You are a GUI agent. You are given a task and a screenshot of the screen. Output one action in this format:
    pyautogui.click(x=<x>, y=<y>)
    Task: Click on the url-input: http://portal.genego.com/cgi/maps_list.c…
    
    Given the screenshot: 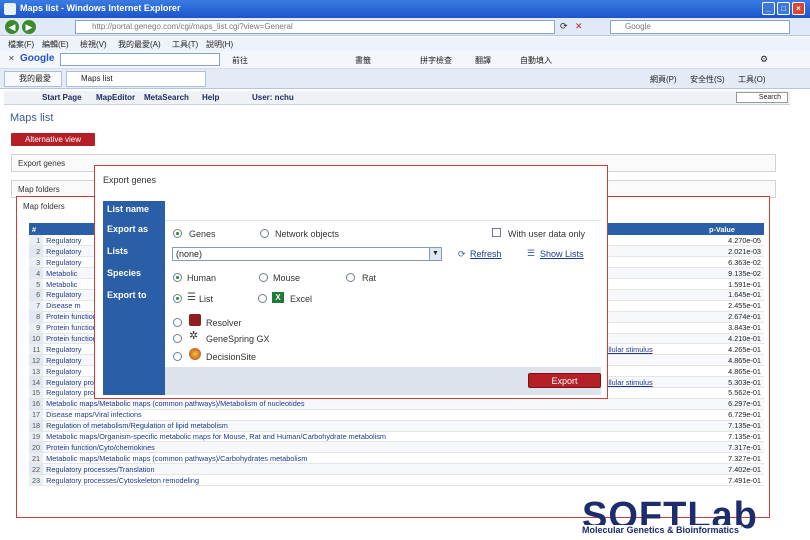 What is the action you would take?
    pyautogui.click(x=315, y=27)
    